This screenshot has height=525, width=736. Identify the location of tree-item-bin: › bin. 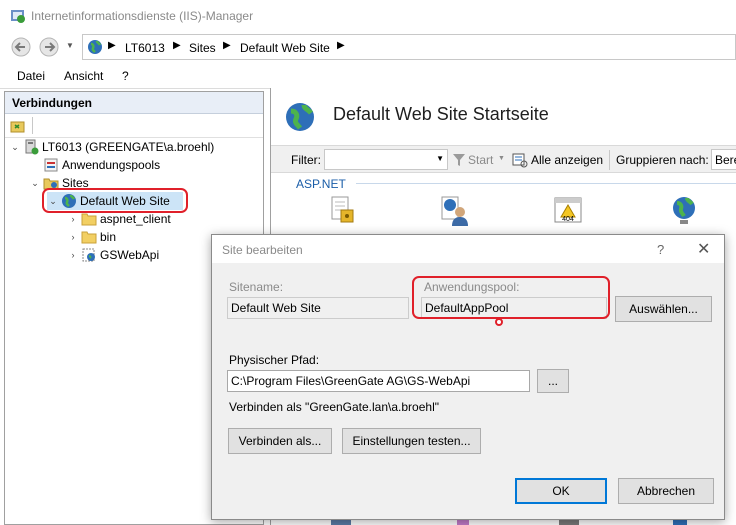
(92, 237).